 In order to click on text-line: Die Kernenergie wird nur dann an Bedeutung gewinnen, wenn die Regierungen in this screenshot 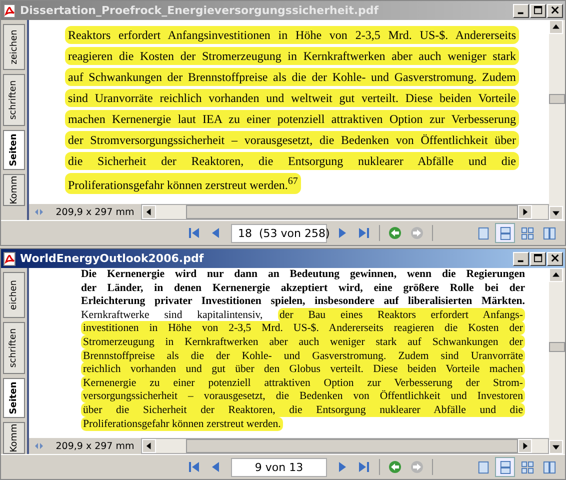, I will do `click(303, 275)`.